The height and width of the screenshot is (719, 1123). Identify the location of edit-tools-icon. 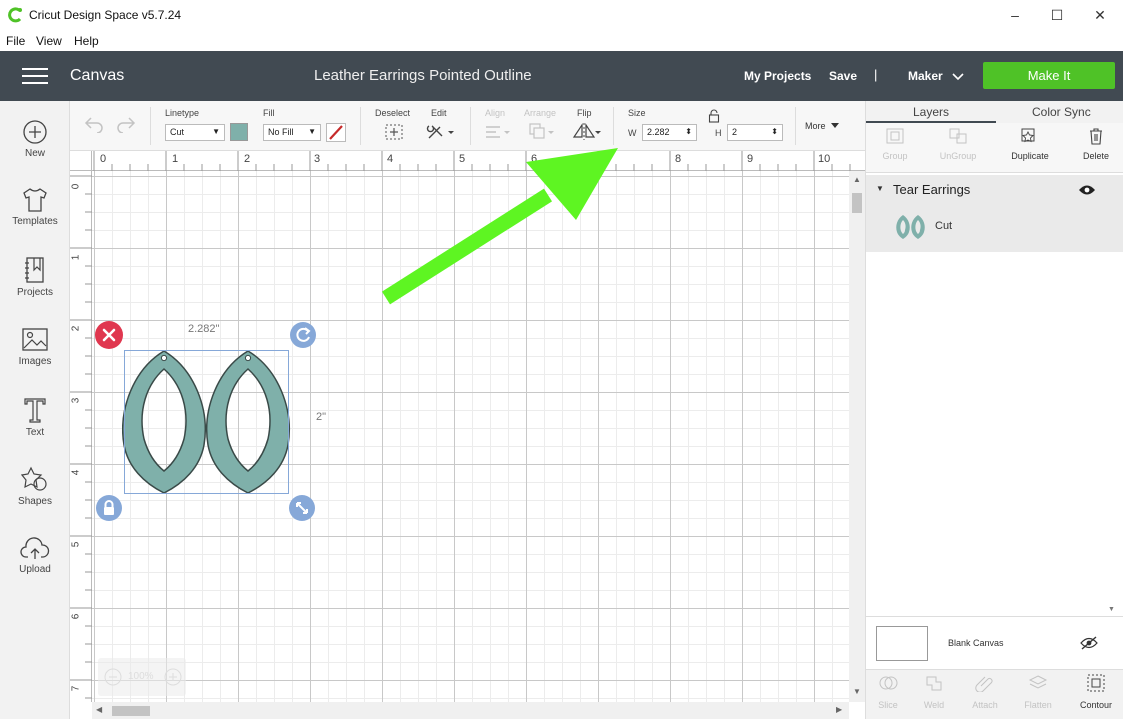
(441, 132).